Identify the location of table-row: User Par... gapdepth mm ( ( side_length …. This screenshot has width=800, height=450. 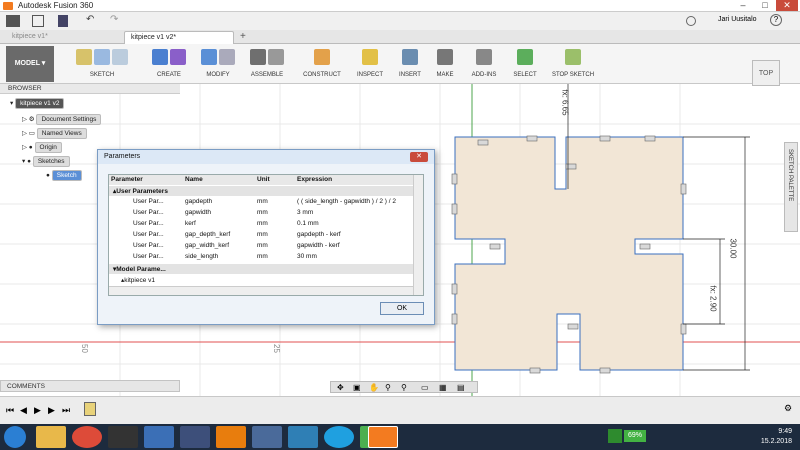
(261, 202).